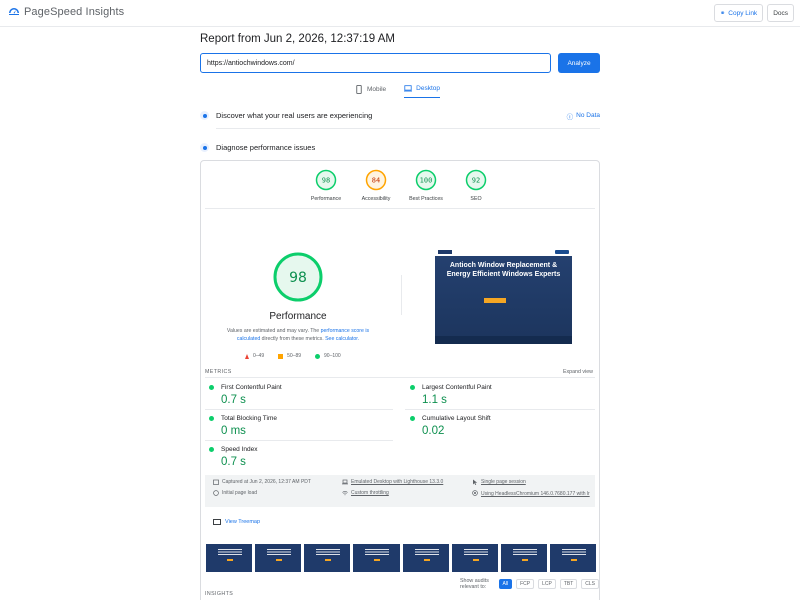 This screenshot has height=600, width=800. What do you see at coordinates (370, 493) in the screenshot?
I see `throttling-text: Custom throttling` at bounding box center [370, 493].